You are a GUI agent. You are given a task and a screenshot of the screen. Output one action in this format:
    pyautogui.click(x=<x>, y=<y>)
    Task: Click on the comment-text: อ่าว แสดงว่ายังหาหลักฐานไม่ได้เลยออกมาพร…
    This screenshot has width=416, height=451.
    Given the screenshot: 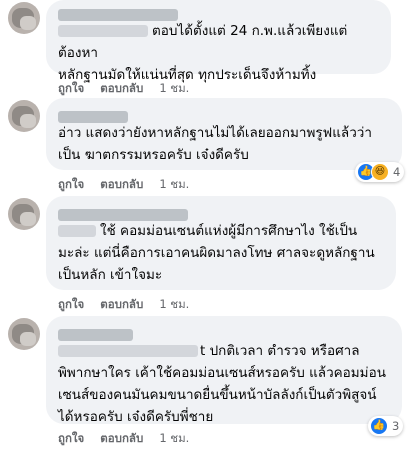 What is the action you would take?
    pyautogui.click(x=215, y=144)
    